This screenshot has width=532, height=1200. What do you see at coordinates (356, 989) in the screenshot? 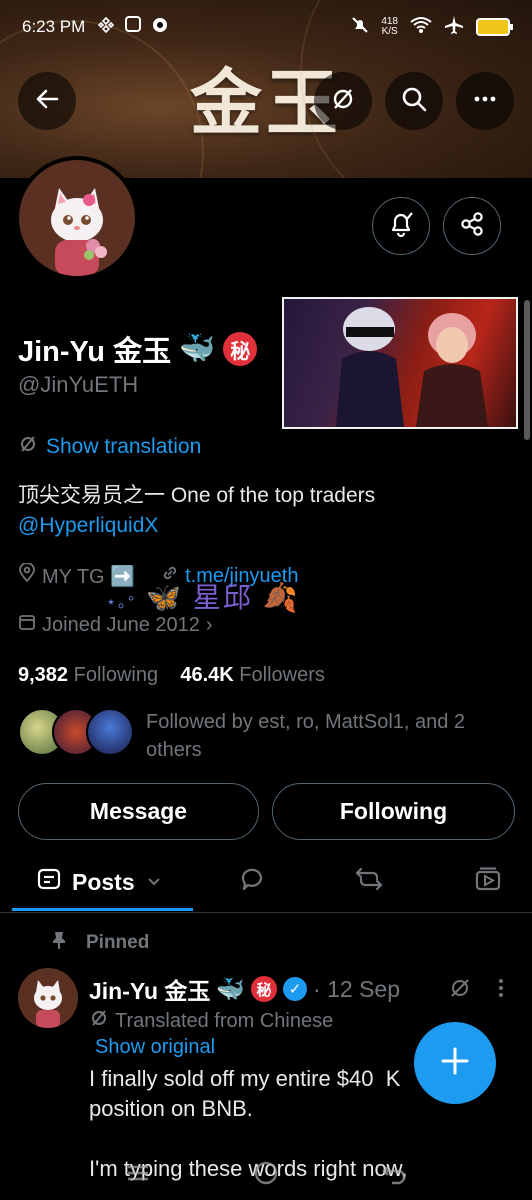
I see `post-date: · 12 Sep` at bounding box center [356, 989].